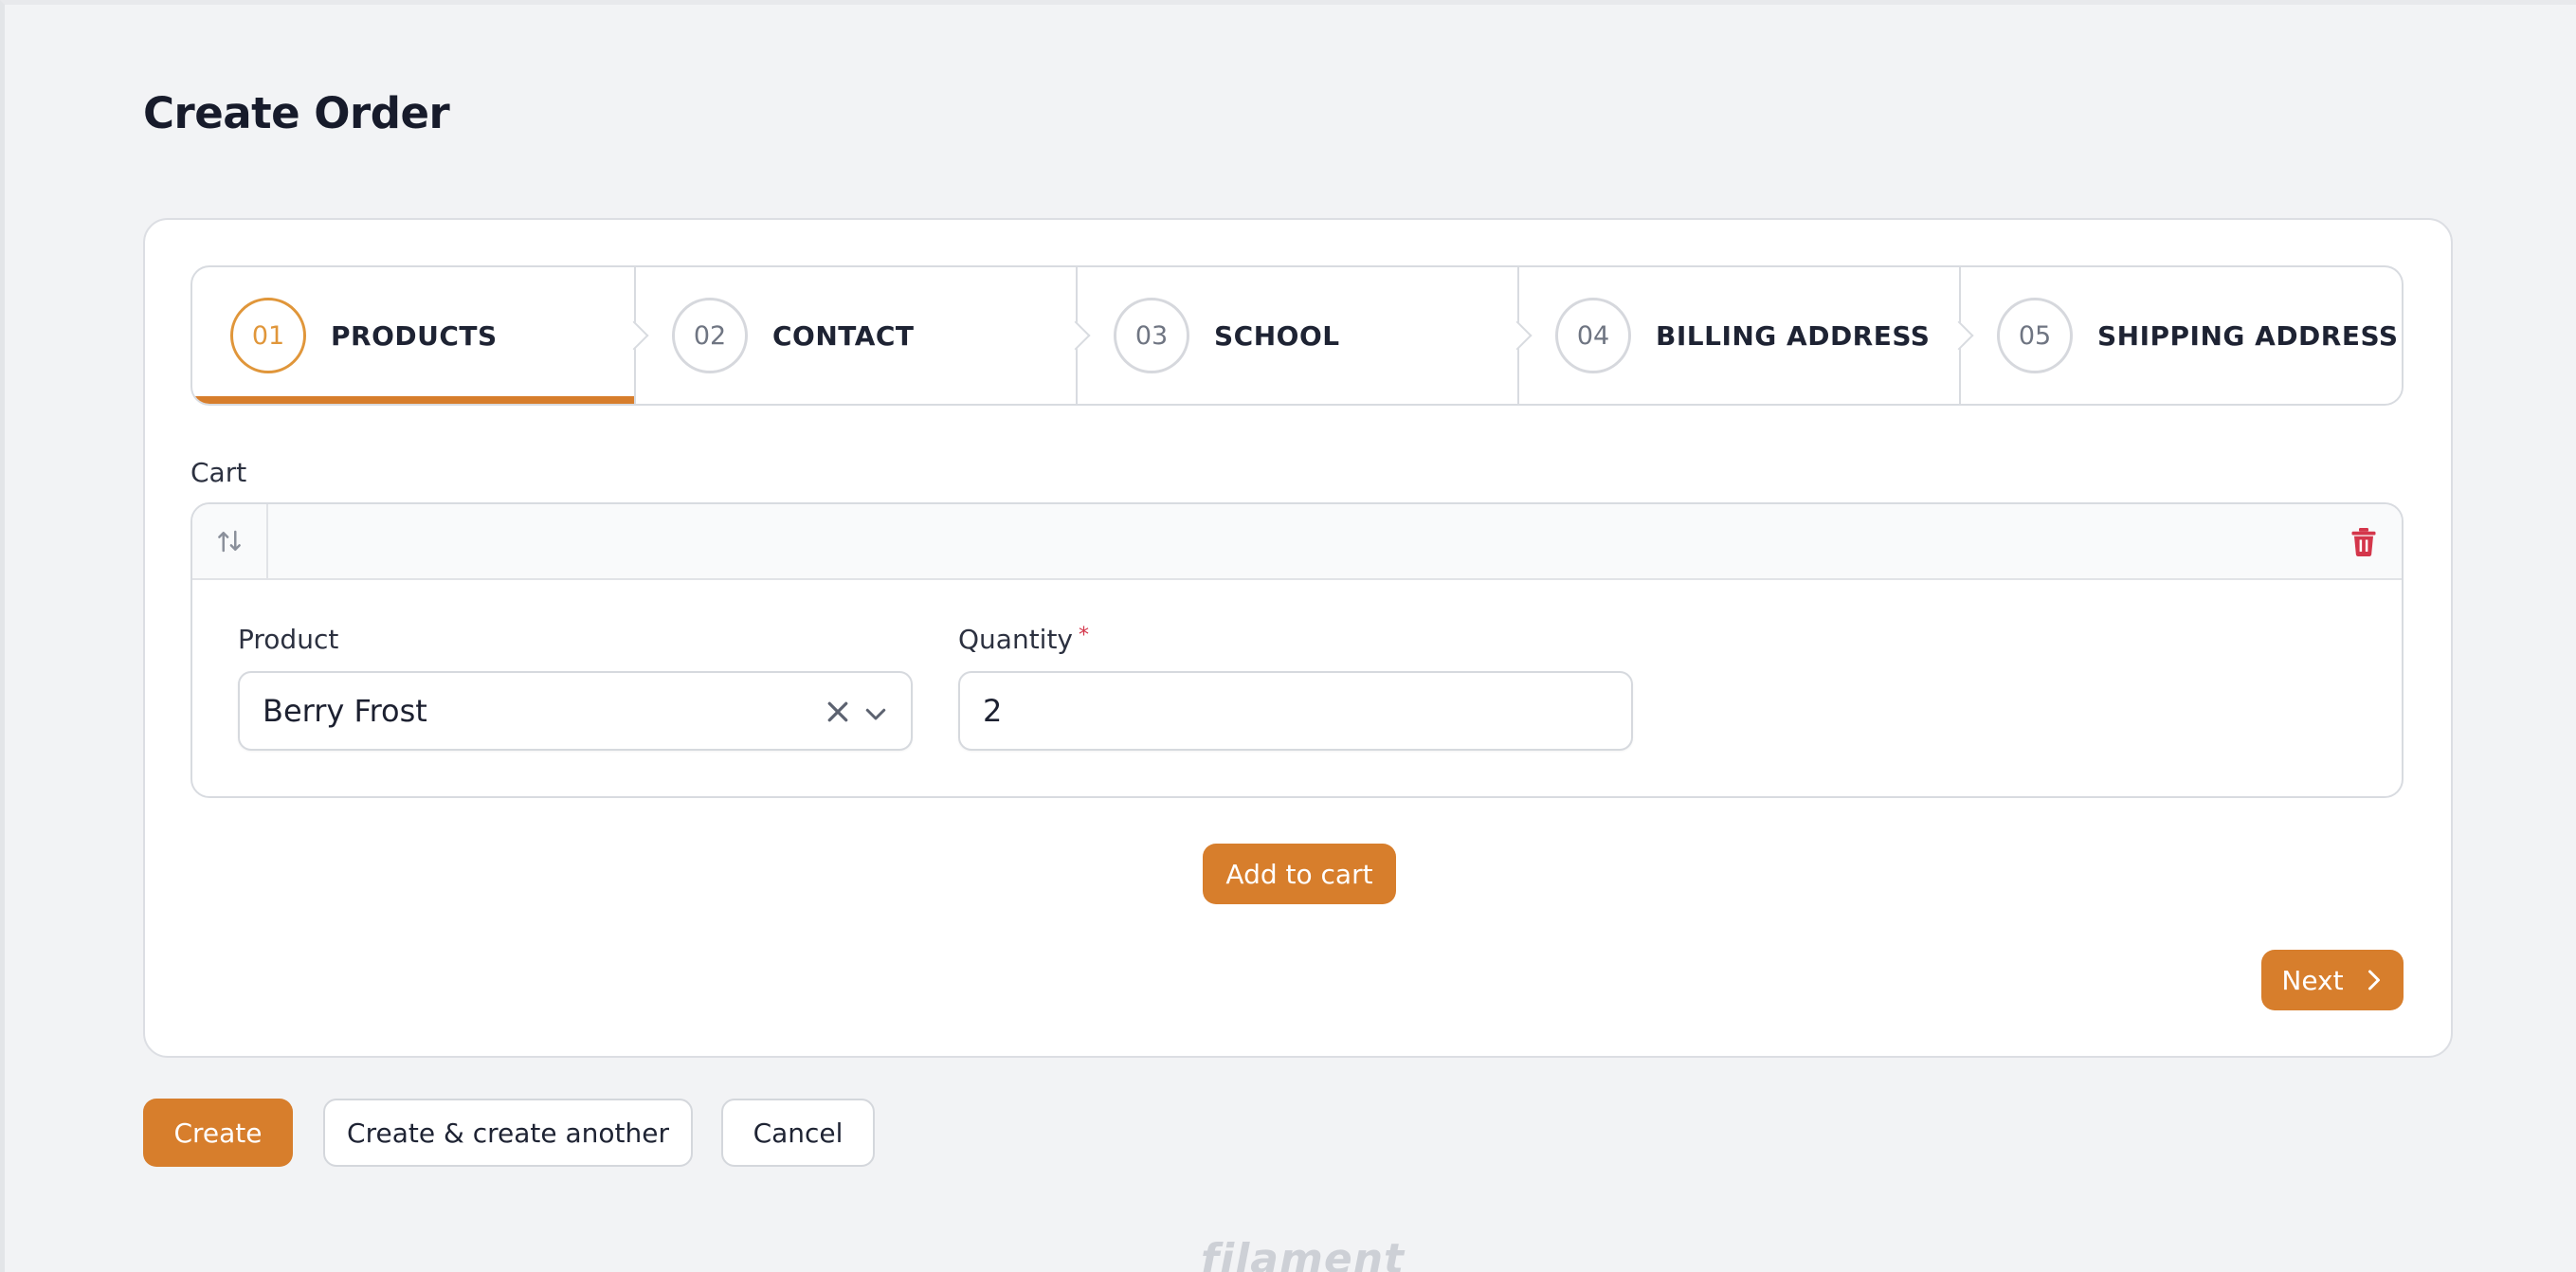  Describe the element at coordinates (1303, 1253) in the screenshot. I see `filament-logo: filament` at that location.